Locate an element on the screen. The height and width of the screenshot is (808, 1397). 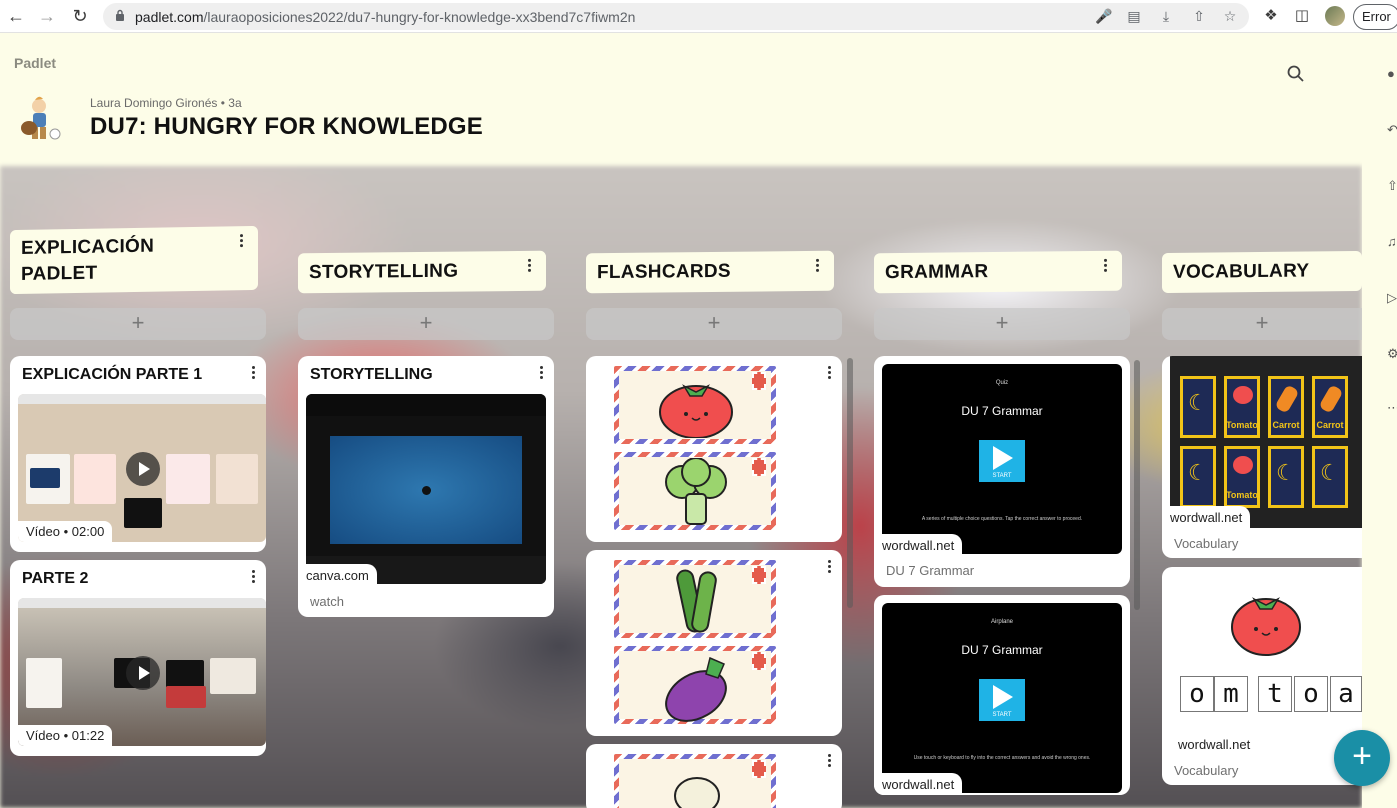
board-title: DU7: HUNGRY FOR KNOWLEDGE is located at coordinates (287, 126).